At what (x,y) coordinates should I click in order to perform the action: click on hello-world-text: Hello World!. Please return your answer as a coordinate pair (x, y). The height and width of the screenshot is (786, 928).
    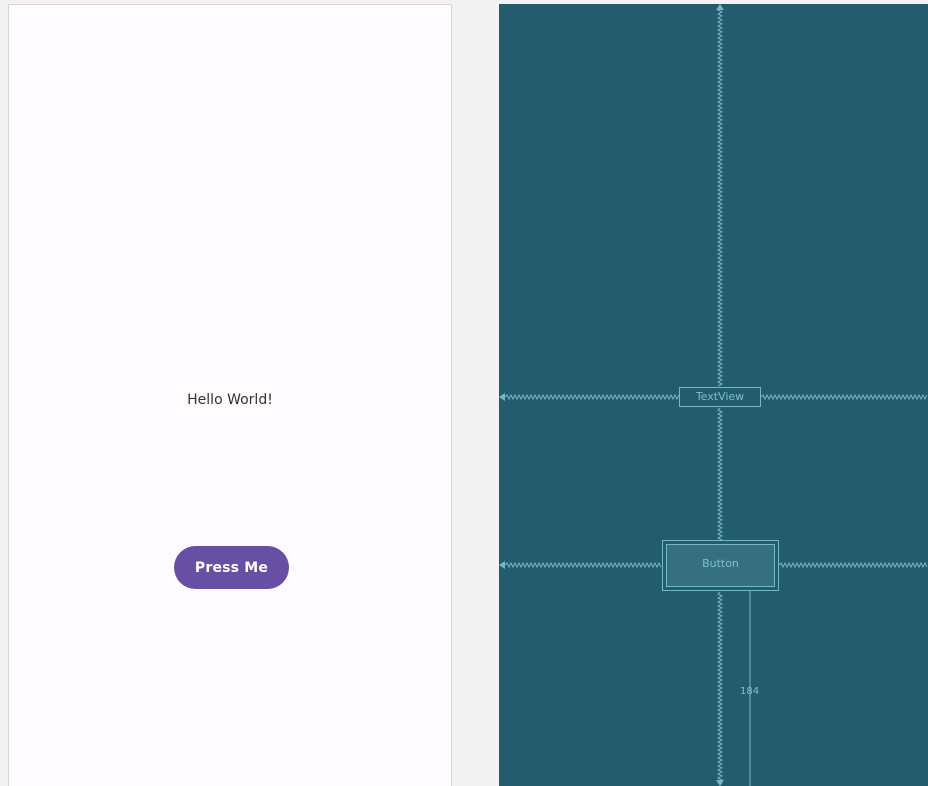
    Looking at the image, I should click on (230, 400).